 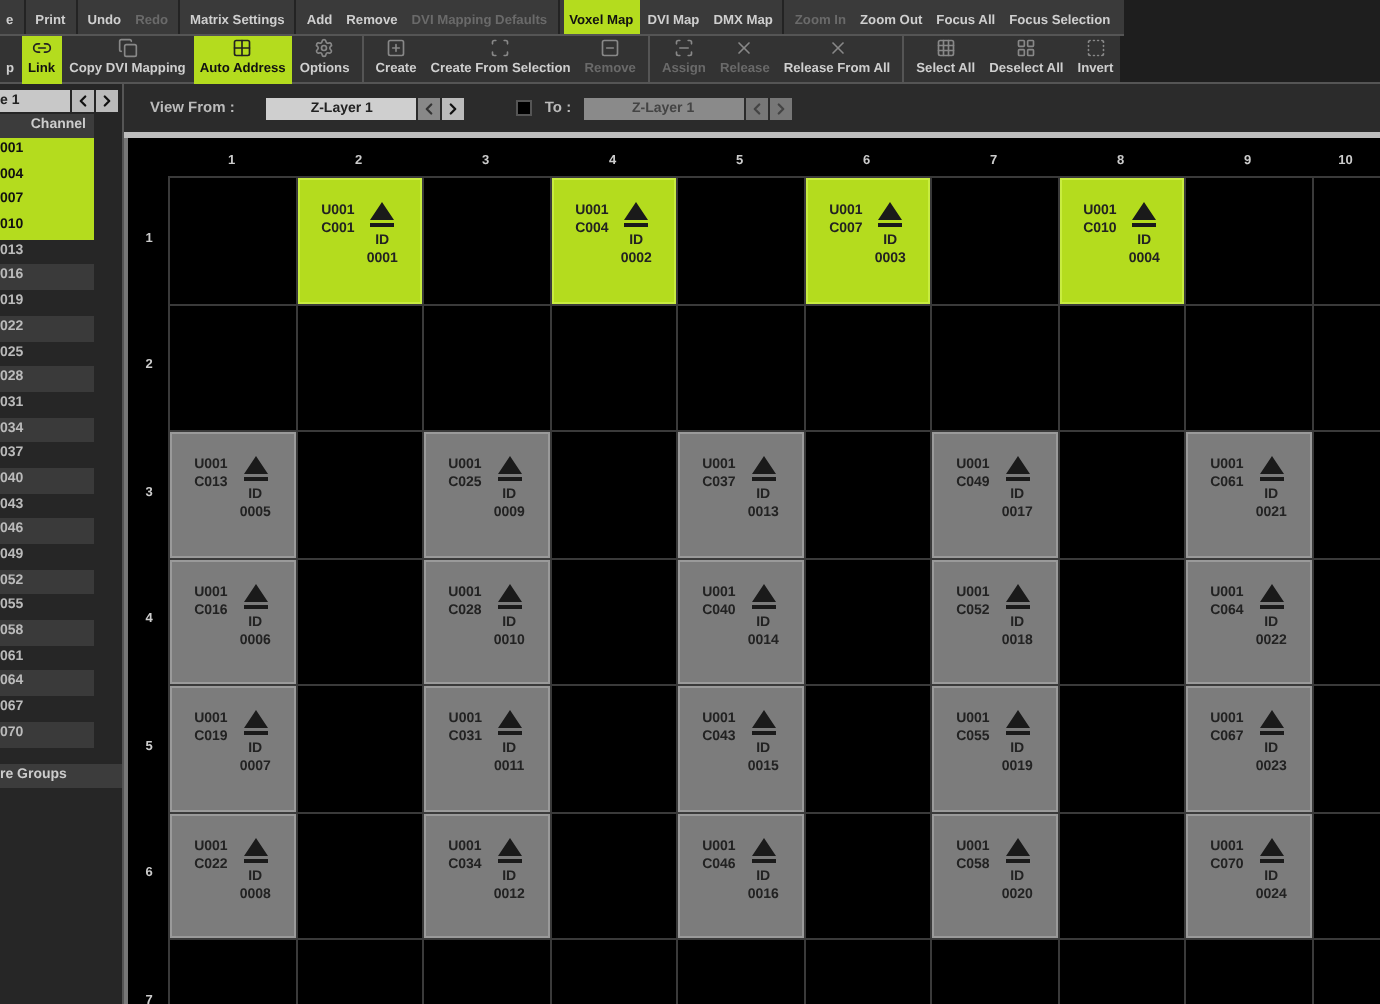 What do you see at coordinates (524, 108) in the screenshot?
I see `checkbox` at bounding box center [524, 108].